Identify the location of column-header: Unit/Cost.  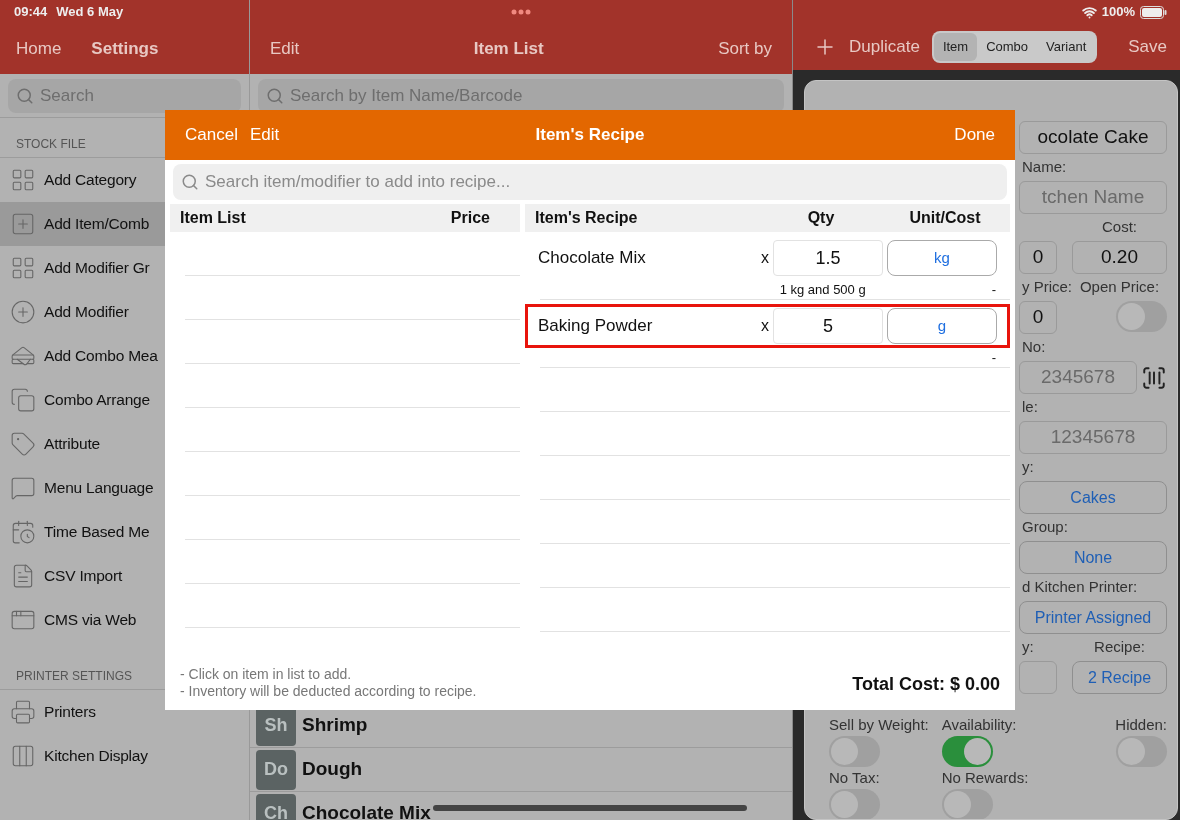
(945, 218).